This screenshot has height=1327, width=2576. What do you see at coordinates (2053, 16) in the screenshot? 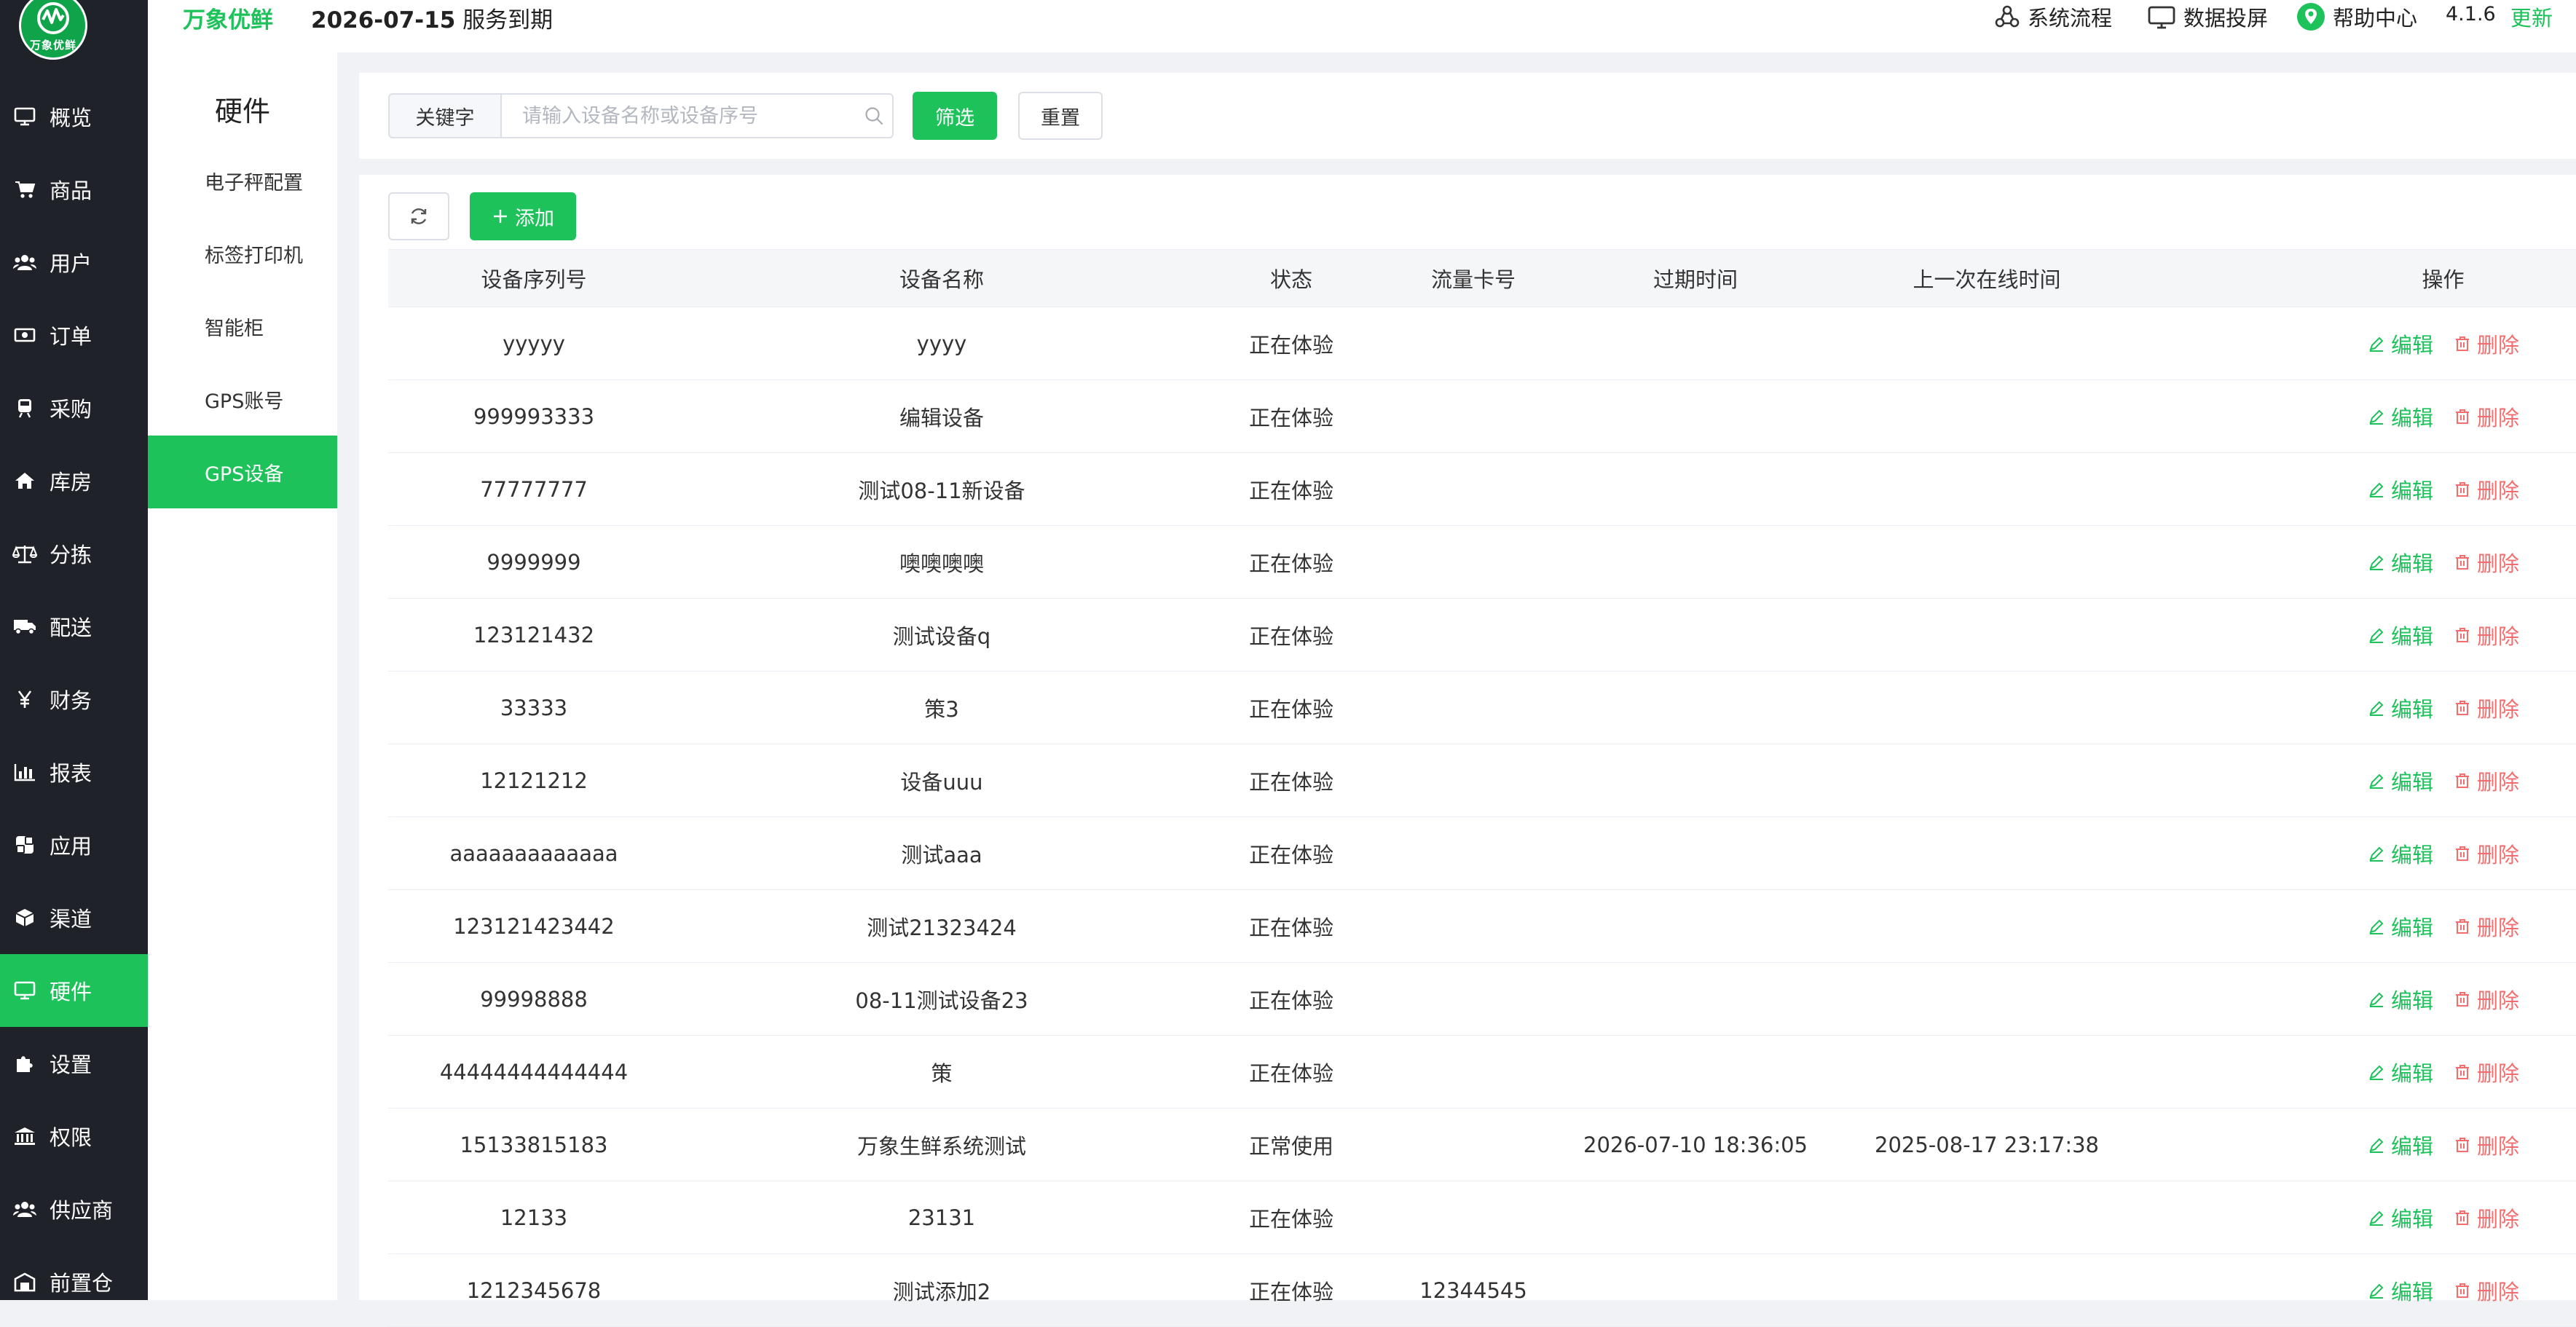
I see `system-flow-link: 系统流程` at bounding box center [2053, 16].